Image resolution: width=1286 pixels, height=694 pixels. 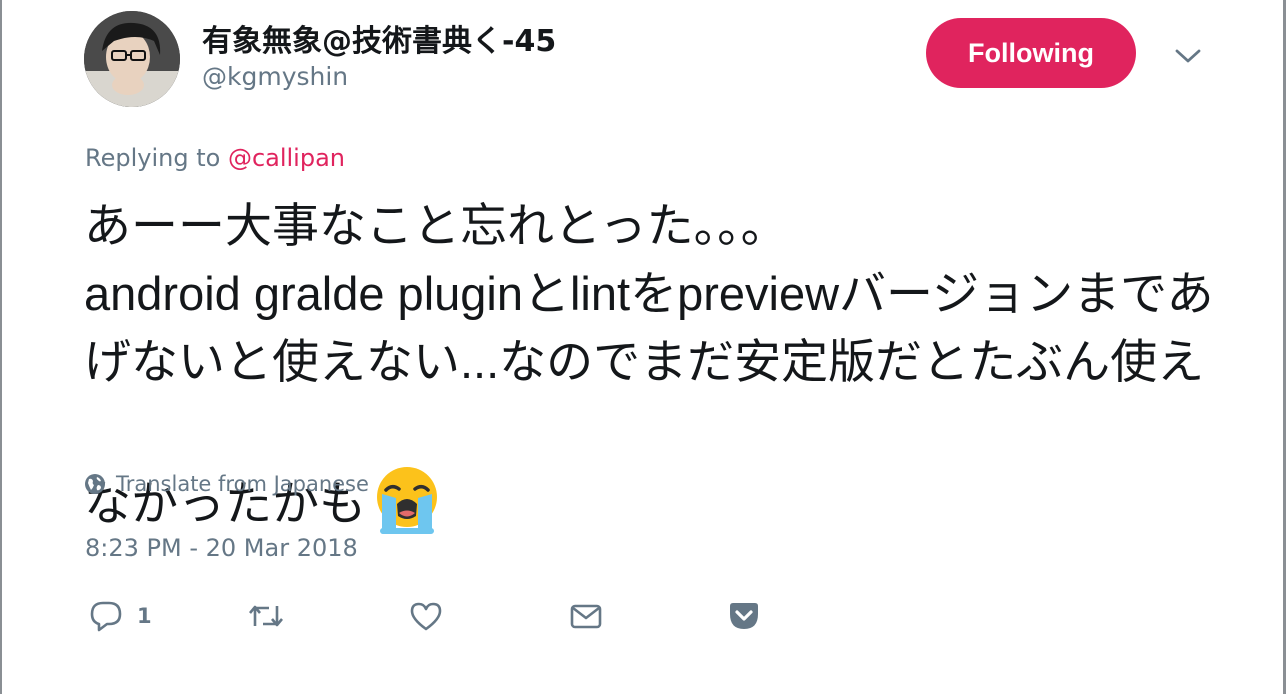 I want to click on retweet-button, so click(x=266, y=616).